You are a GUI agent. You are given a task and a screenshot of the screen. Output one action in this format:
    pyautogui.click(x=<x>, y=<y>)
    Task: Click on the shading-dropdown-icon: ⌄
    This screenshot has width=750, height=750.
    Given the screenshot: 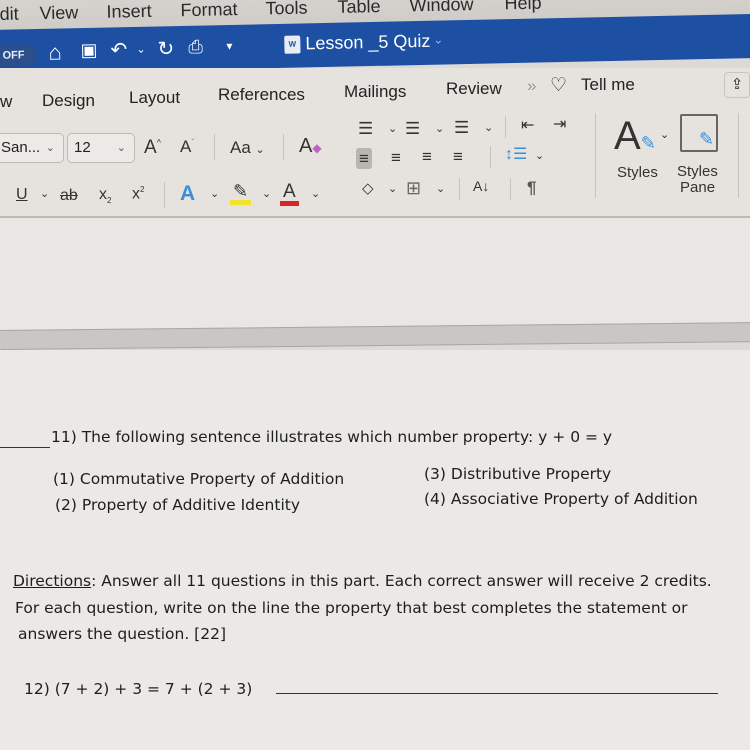 What is the action you would take?
    pyautogui.click(x=392, y=189)
    